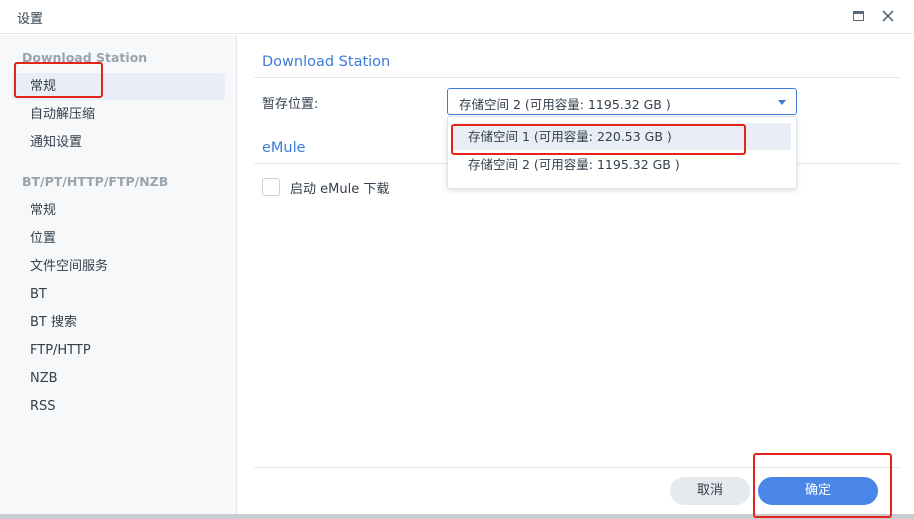 Image resolution: width=914 pixels, height=519 pixels. Describe the element at coordinates (30, 19) in the screenshot. I see `window-title: 设置` at that location.